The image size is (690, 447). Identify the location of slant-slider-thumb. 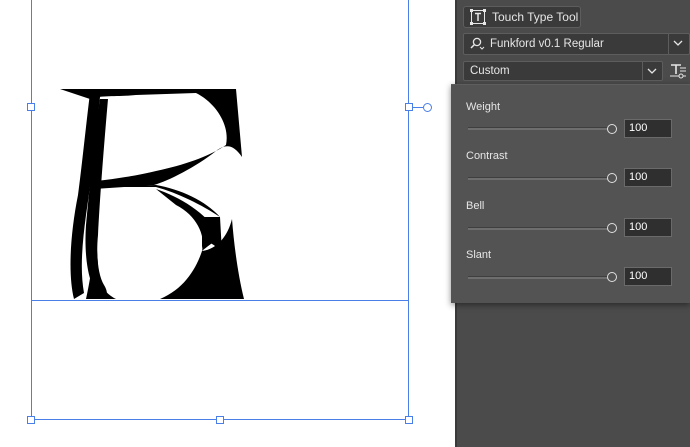
(612, 277).